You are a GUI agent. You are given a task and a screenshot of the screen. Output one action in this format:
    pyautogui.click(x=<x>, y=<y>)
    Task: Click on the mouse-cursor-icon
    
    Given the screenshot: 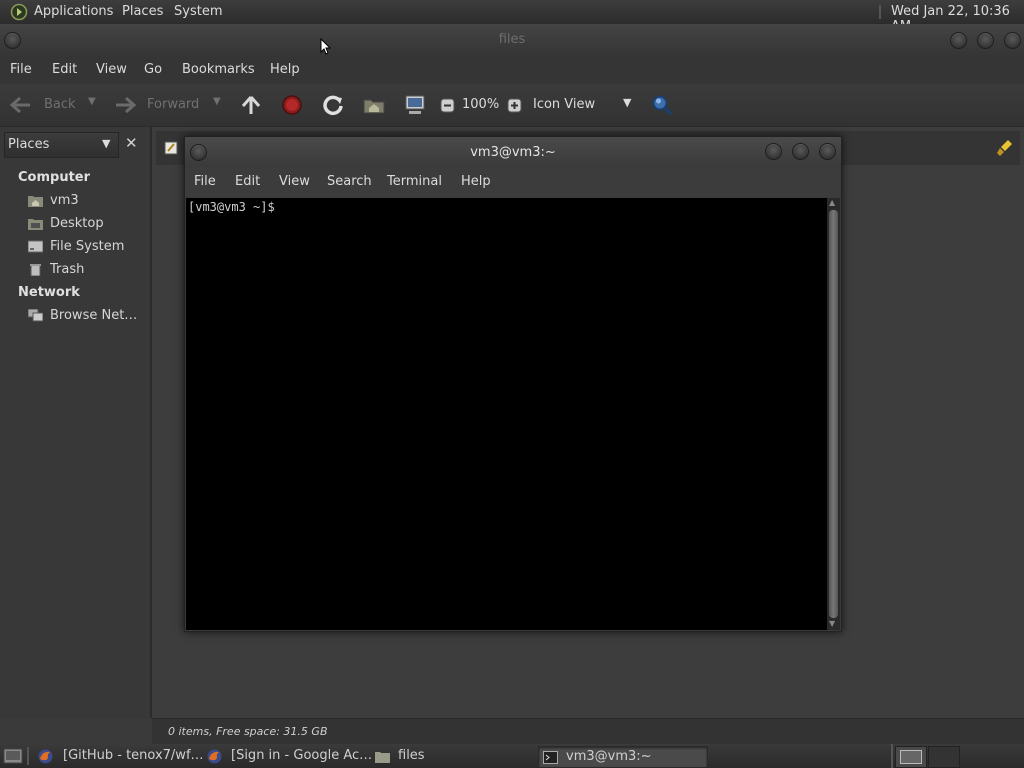 What is the action you would take?
    pyautogui.click(x=326, y=46)
    